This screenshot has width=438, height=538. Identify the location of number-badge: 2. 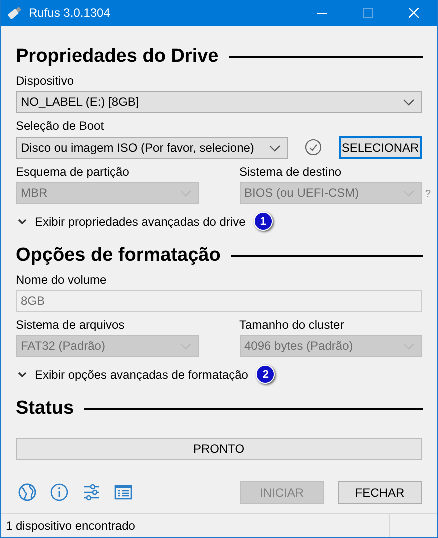
(266, 374).